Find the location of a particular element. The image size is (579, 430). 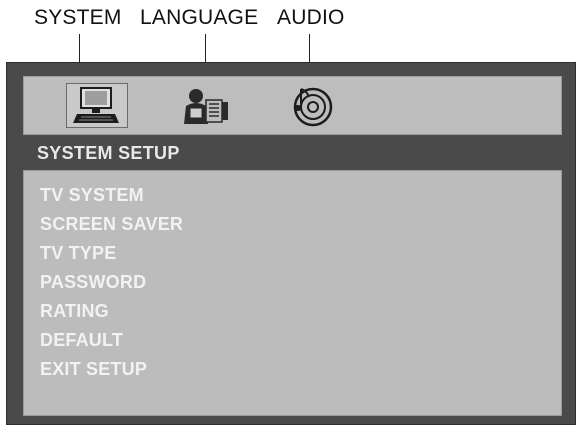

tab-system is located at coordinates (97, 105).